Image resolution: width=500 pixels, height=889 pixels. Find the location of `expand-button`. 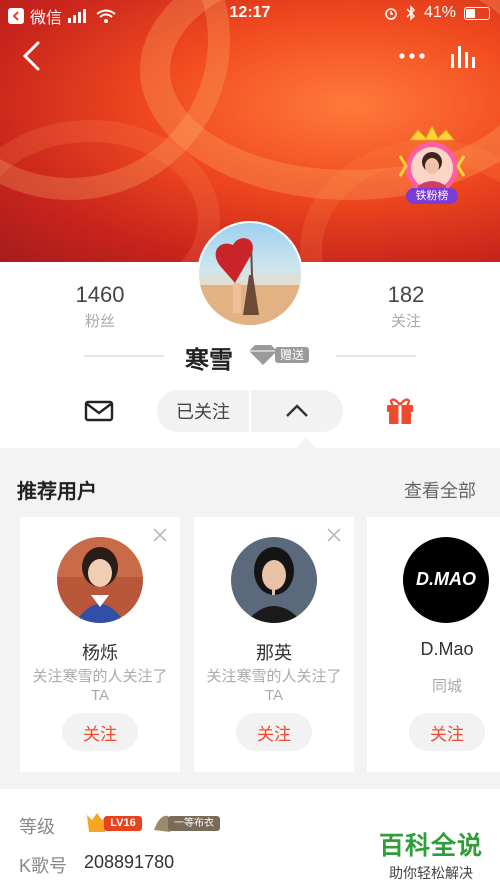

expand-button is located at coordinates (297, 411).